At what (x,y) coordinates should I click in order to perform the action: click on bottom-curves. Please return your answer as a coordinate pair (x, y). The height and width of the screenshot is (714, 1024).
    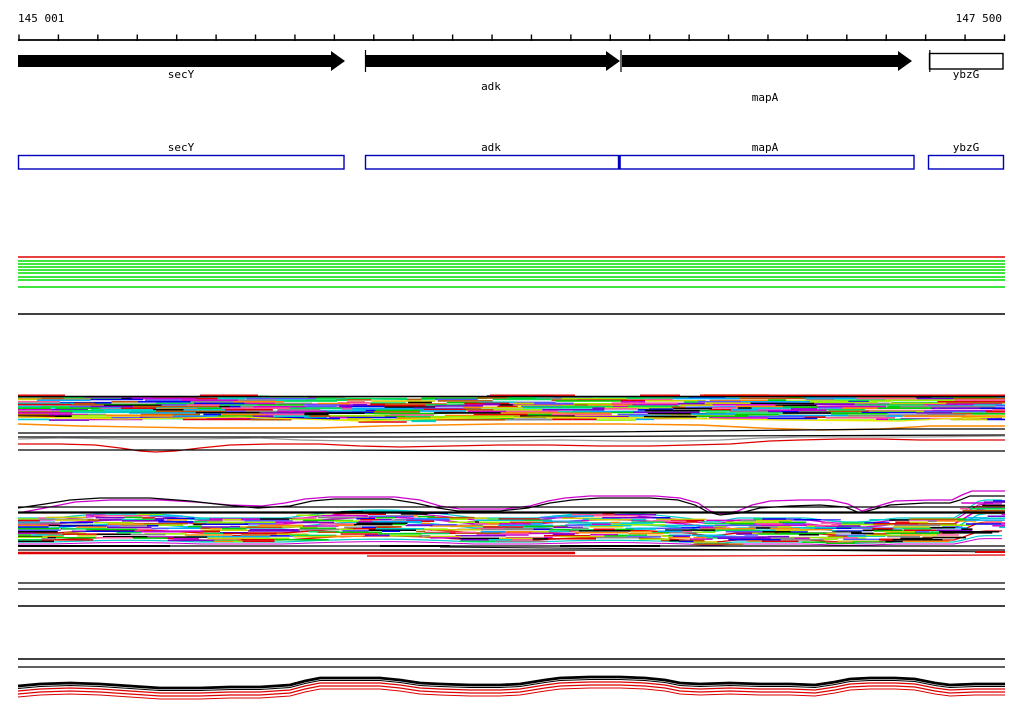
    Looking at the image, I should click on (511, 687).